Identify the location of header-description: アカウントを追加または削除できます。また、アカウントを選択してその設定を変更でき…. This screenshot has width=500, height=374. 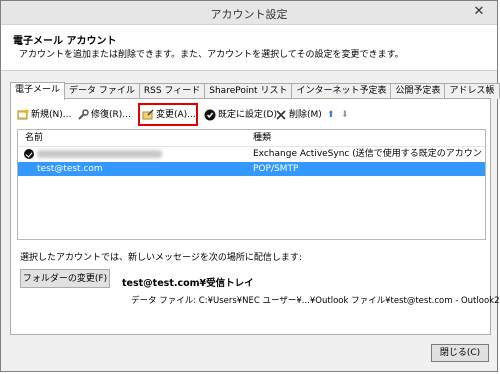
(211, 55).